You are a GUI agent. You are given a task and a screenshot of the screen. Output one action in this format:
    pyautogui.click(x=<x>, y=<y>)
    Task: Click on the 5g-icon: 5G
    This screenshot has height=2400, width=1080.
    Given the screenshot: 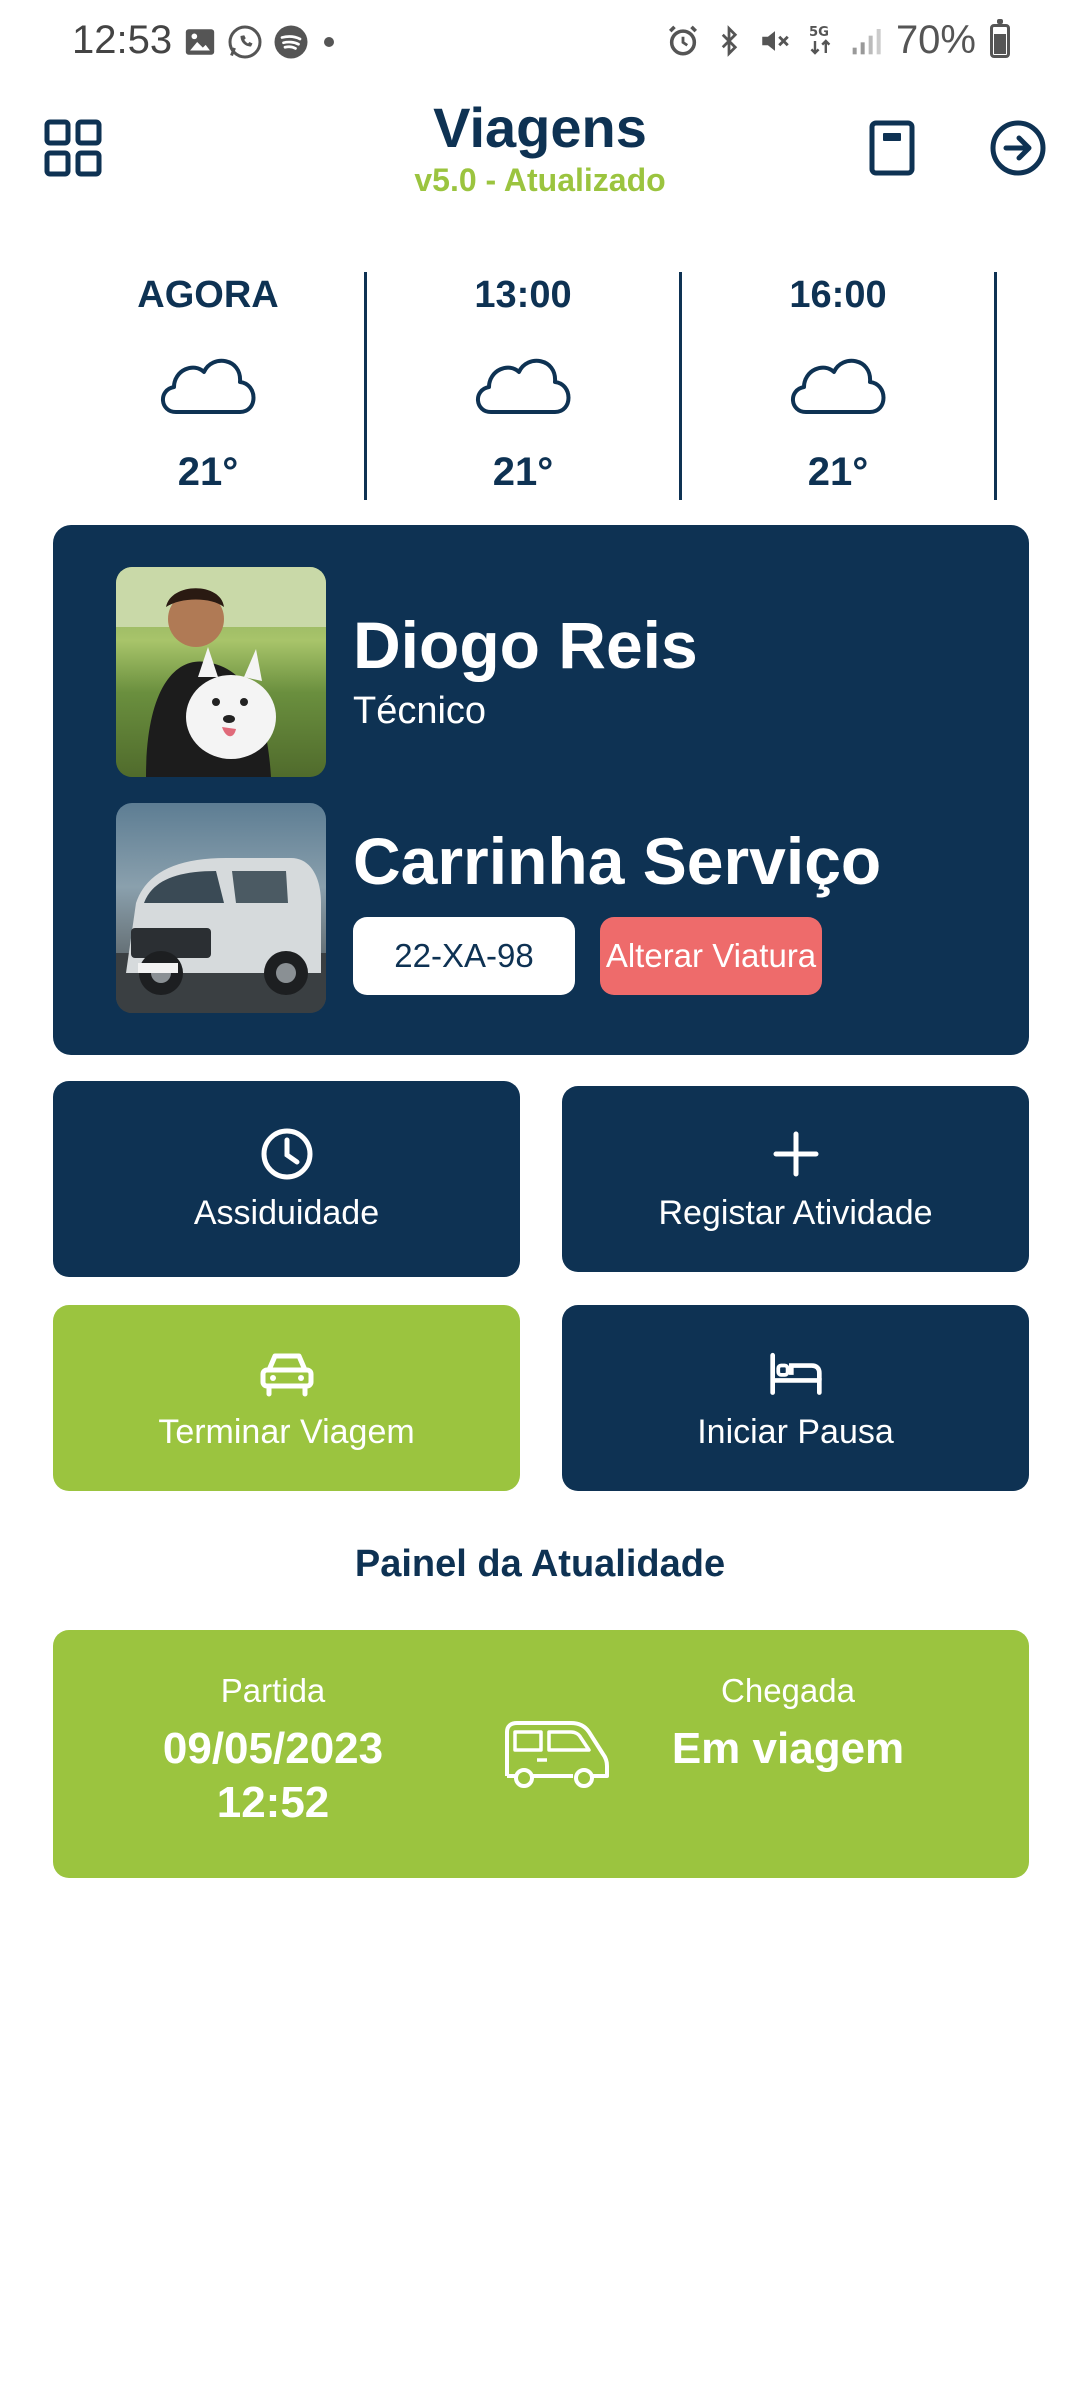 What is the action you would take?
    pyautogui.click(x=820, y=40)
    